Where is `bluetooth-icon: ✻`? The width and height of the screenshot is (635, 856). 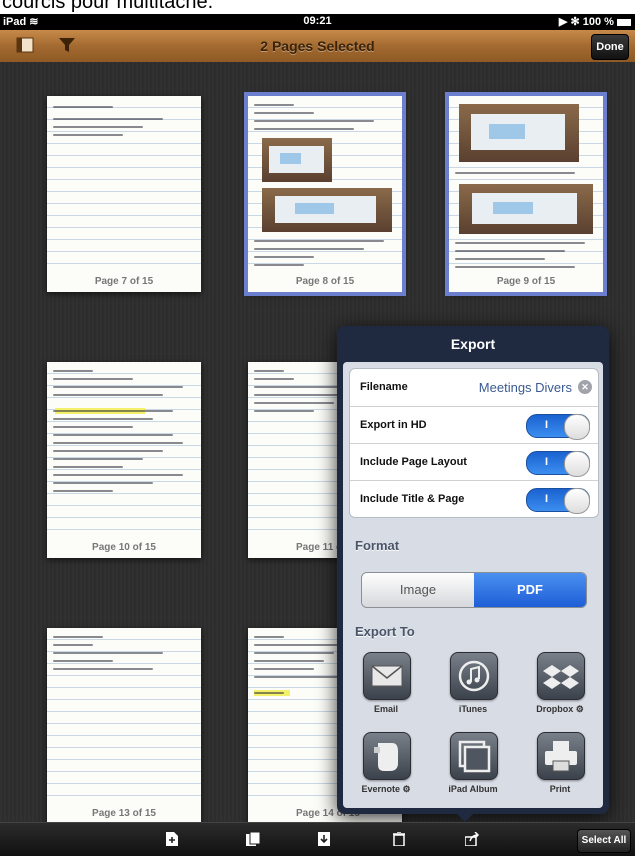
bluetooth-icon: ✻ is located at coordinates (575, 22).